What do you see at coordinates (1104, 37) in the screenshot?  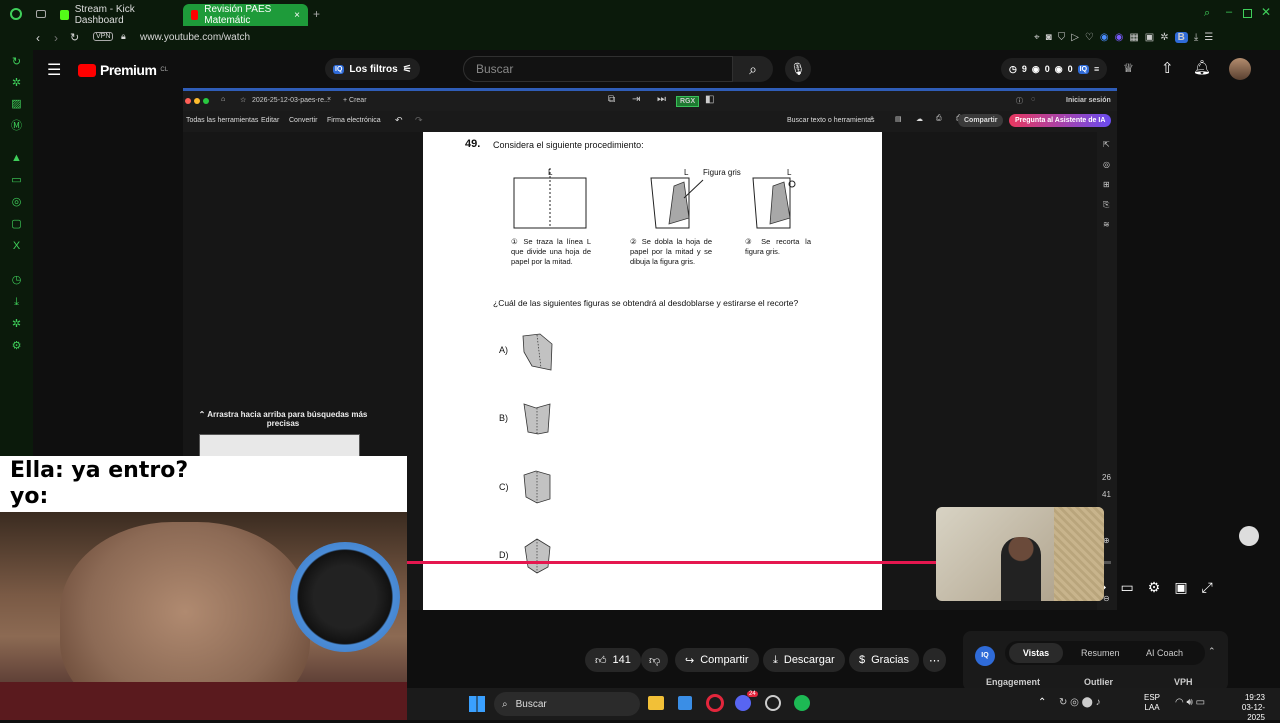 I see `extension-blue-icon: ◉` at bounding box center [1104, 37].